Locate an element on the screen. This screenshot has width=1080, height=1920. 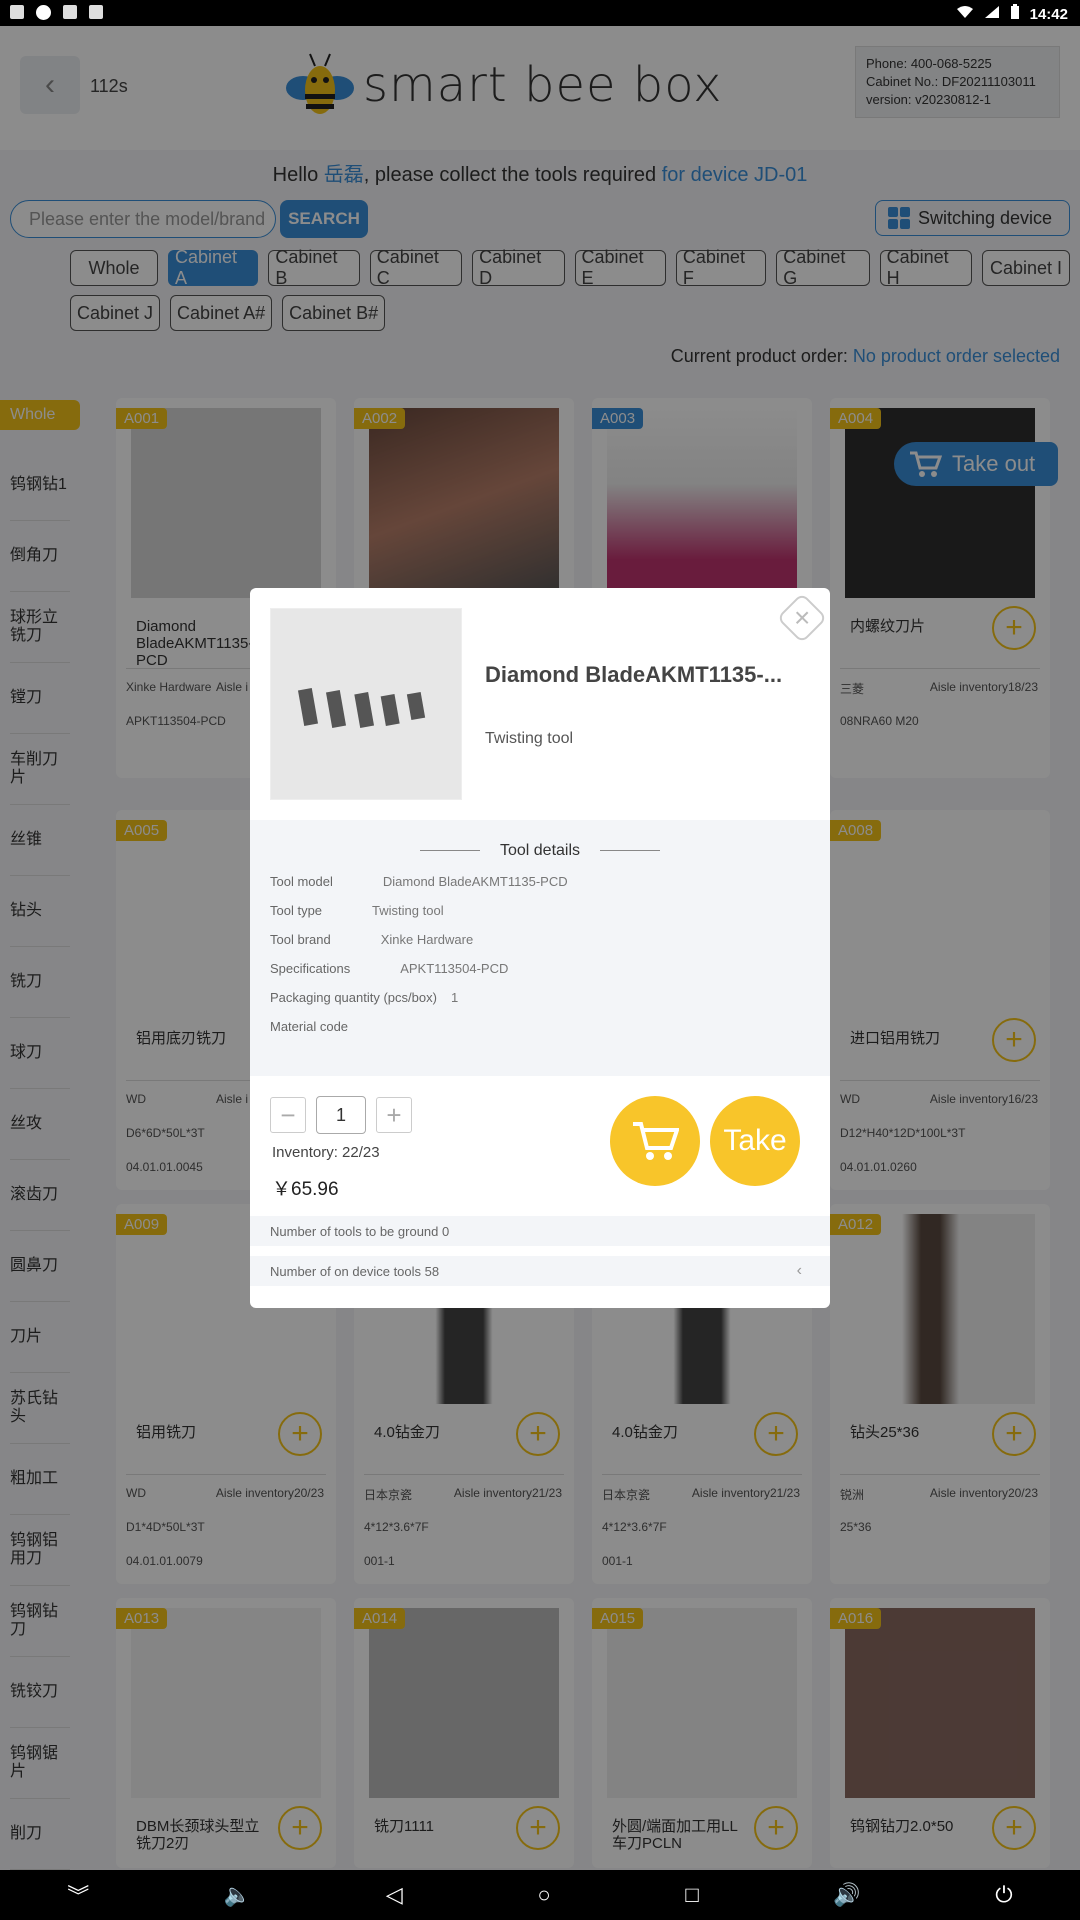
signal-icon is located at coordinates (992, 14).